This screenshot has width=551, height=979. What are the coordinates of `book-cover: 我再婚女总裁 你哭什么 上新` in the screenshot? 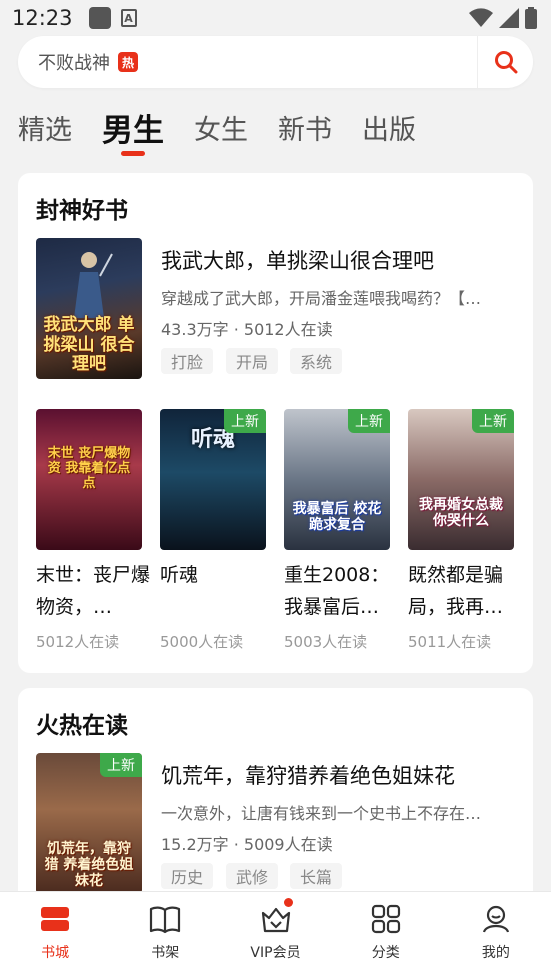 It's located at (461, 479).